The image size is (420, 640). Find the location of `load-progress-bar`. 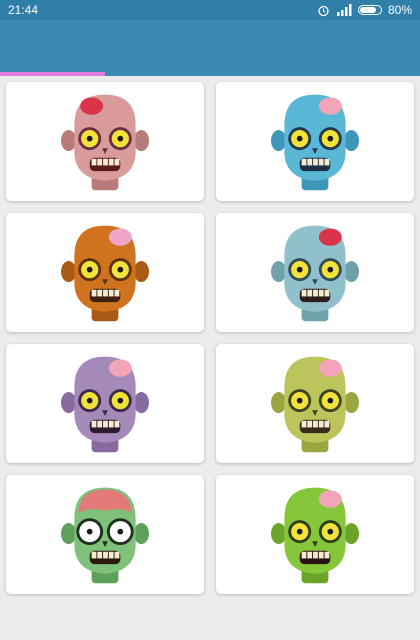

load-progress-bar is located at coordinates (210, 74).